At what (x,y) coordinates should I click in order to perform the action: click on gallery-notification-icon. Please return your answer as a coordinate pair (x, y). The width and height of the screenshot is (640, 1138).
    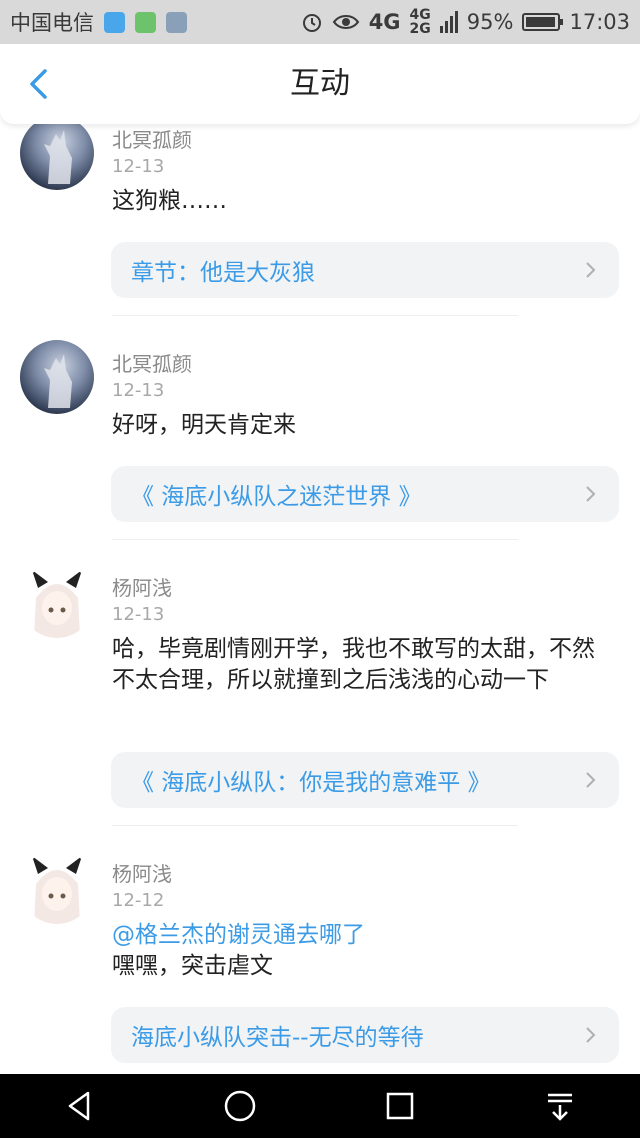
    Looking at the image, I should click on (176, 22).